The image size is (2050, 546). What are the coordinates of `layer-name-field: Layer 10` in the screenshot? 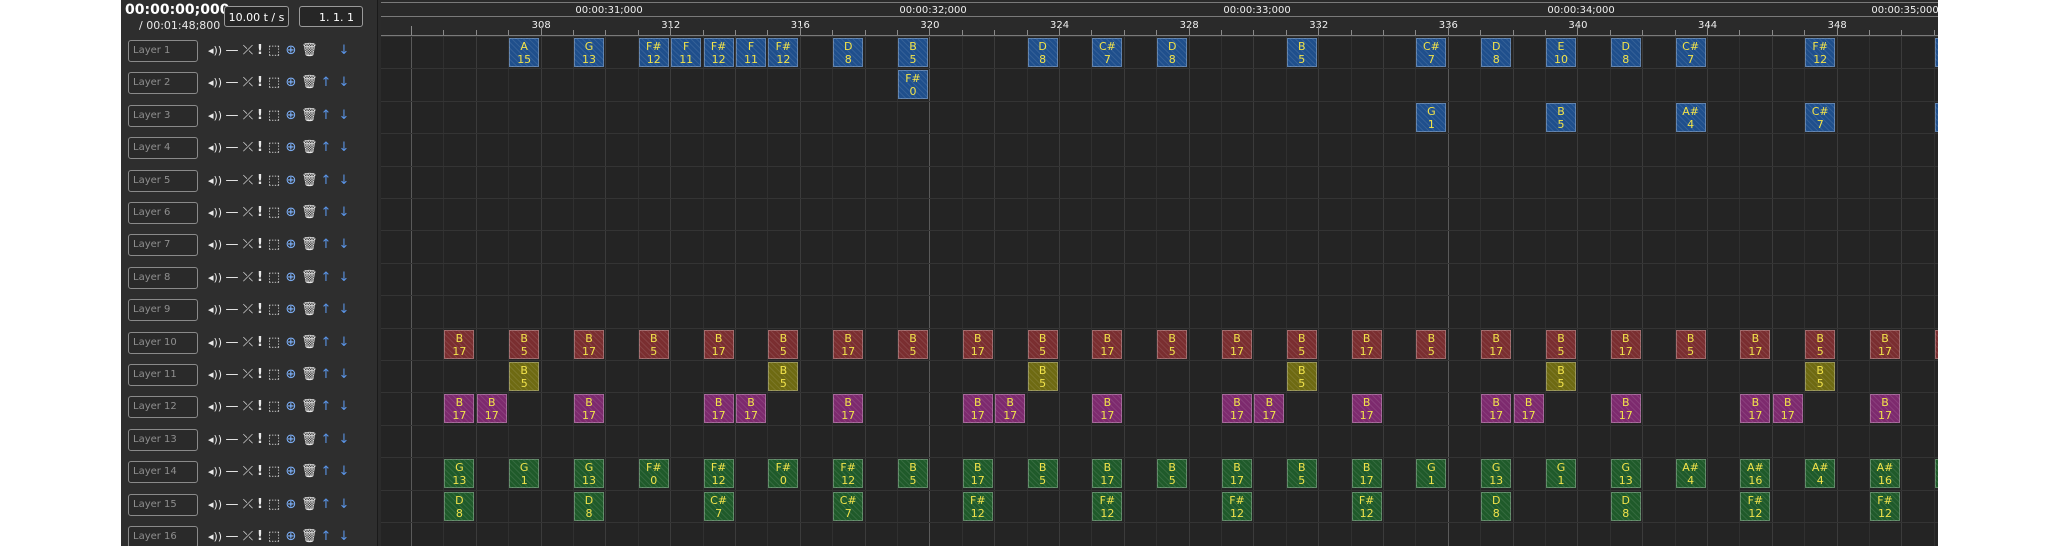 It's located at (163, 342).